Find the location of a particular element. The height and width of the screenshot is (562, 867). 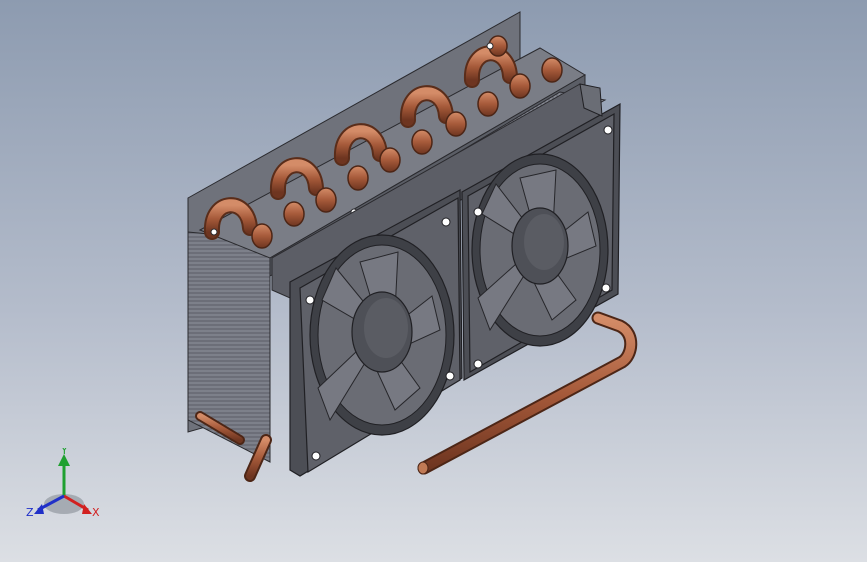

triad-z-arrow is located at coordinates (39, 509).